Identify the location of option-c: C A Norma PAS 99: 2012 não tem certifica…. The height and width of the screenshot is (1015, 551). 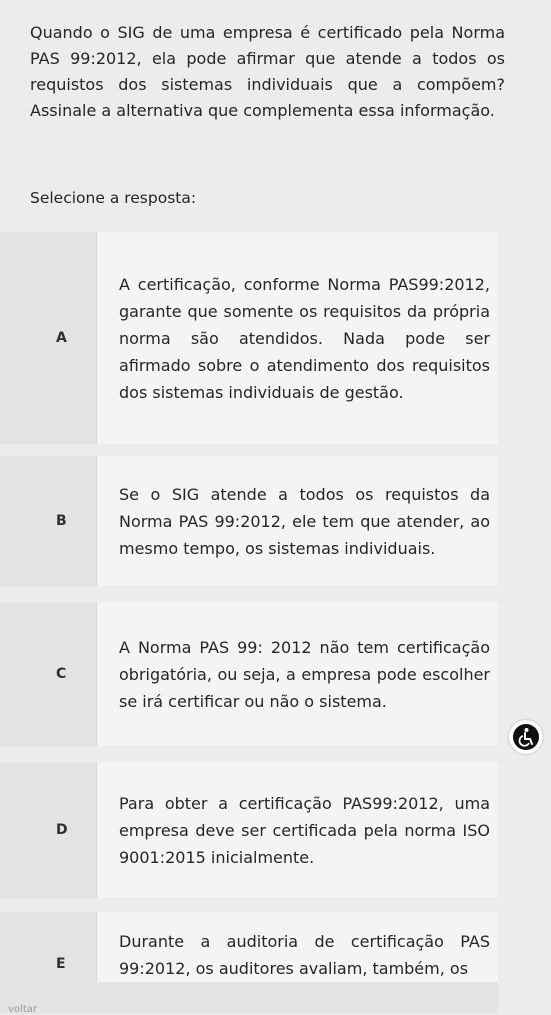
(249, 674).